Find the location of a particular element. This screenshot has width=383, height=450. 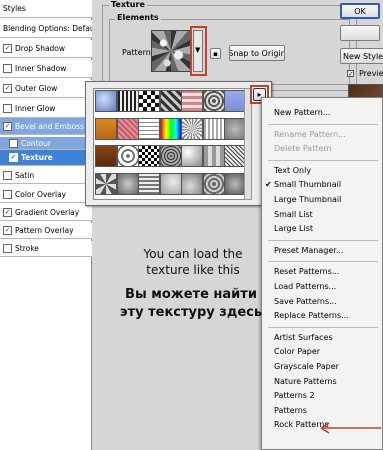

menu-item-grayscale-paper: Grayscale Paper is located at coordinates (322, 367).